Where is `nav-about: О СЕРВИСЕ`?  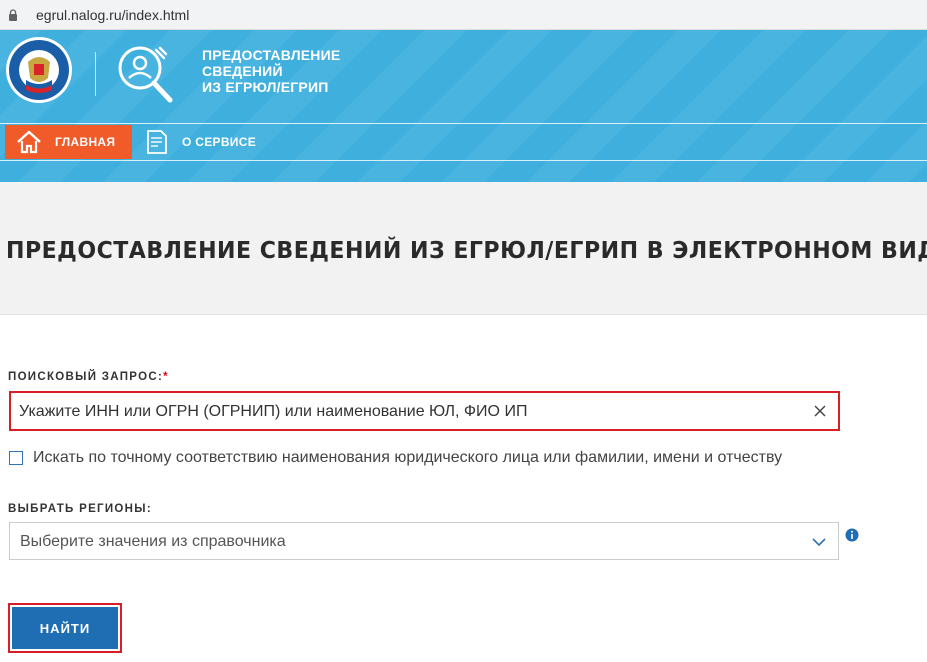
nav-about: О СЕРВИСЕ is located at coordinates (201, 142).